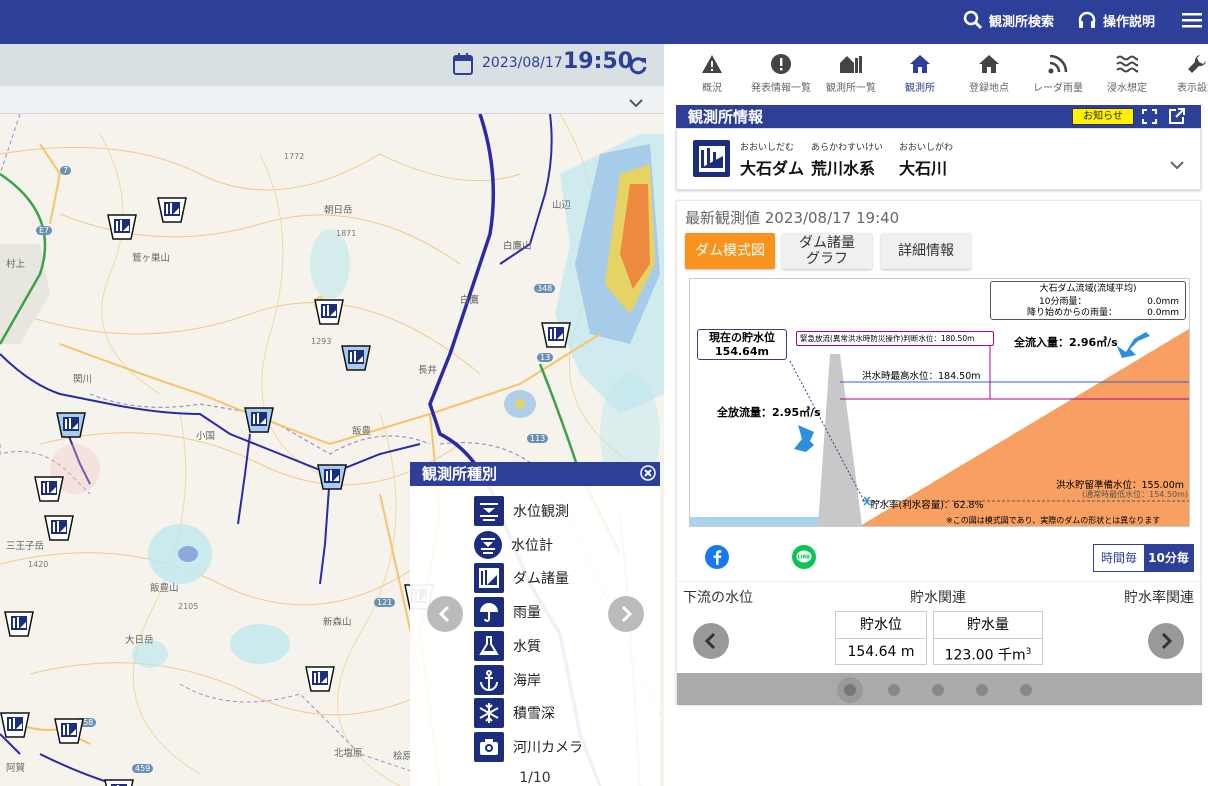 This screenshot has width=1208, height=786. I want to click on help-button: 操作説明, so click(1116, 20).